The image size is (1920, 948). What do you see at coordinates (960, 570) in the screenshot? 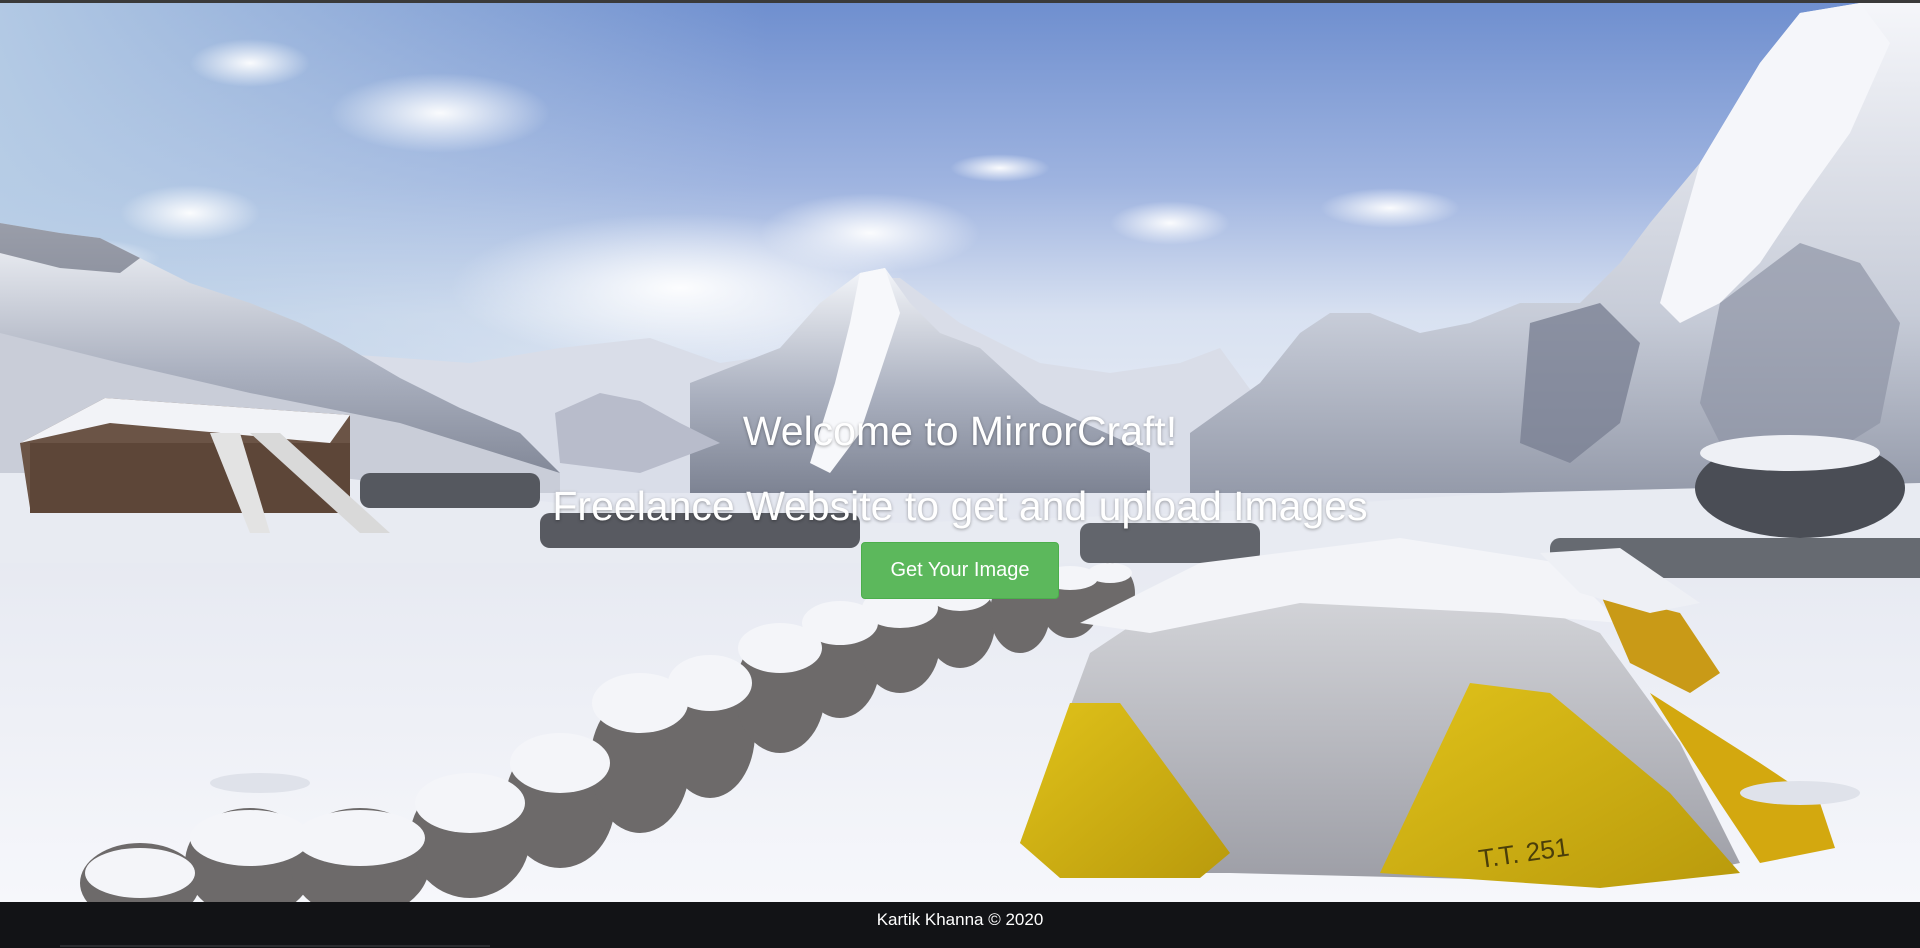
I see `get-your-image-button: Get Your Image` at bounding box center [960, 570].